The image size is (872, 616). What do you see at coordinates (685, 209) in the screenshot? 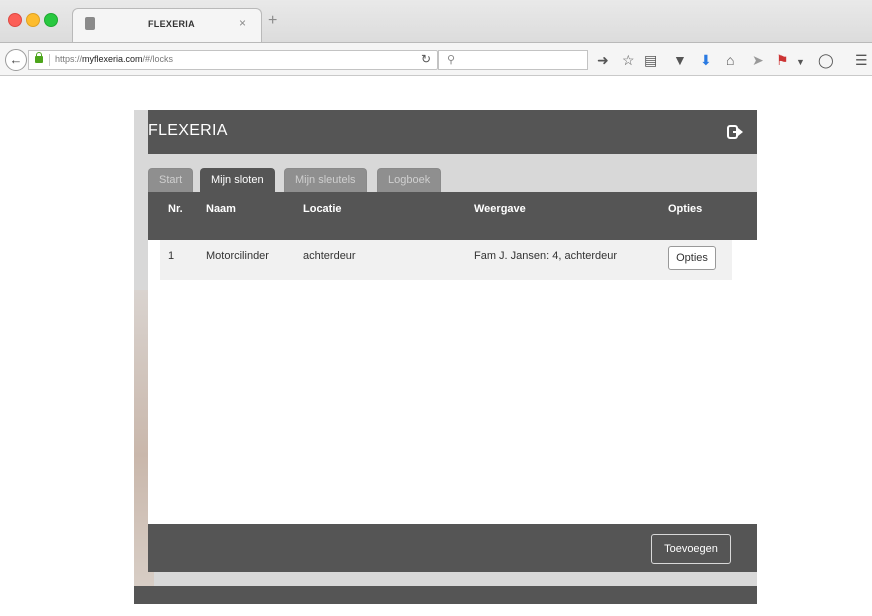
I see `column-header-opties: Opties` at bounding box center [685, 209].